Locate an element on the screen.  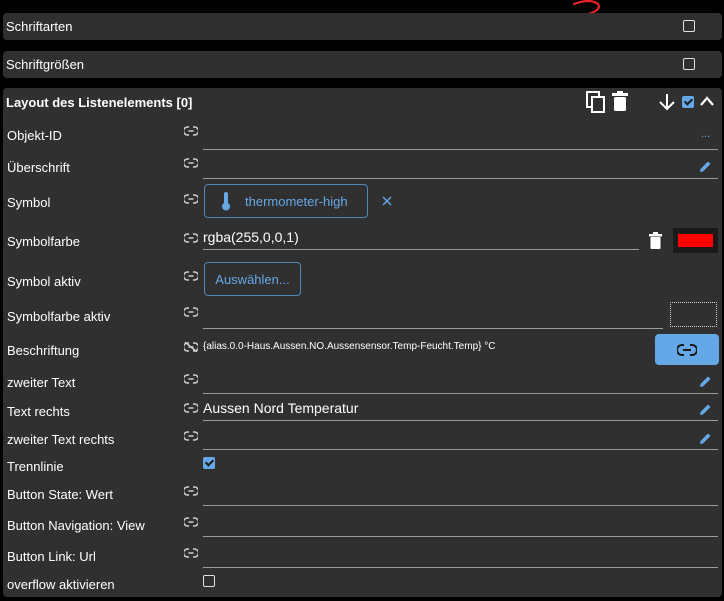
section-layout-checkbox is located at coordinates (688, 102).